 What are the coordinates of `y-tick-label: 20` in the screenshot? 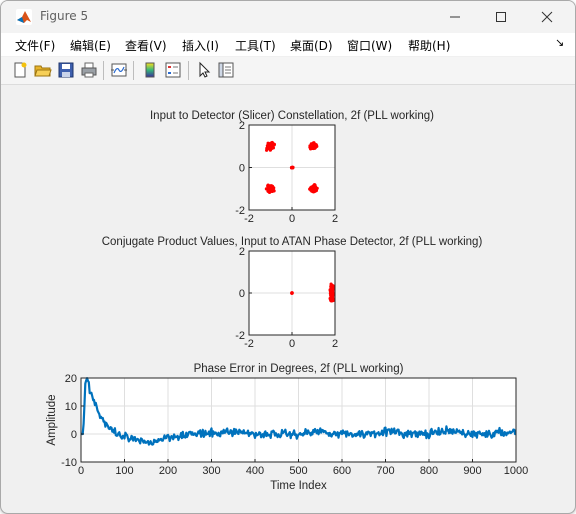 It's located at (71, 379).